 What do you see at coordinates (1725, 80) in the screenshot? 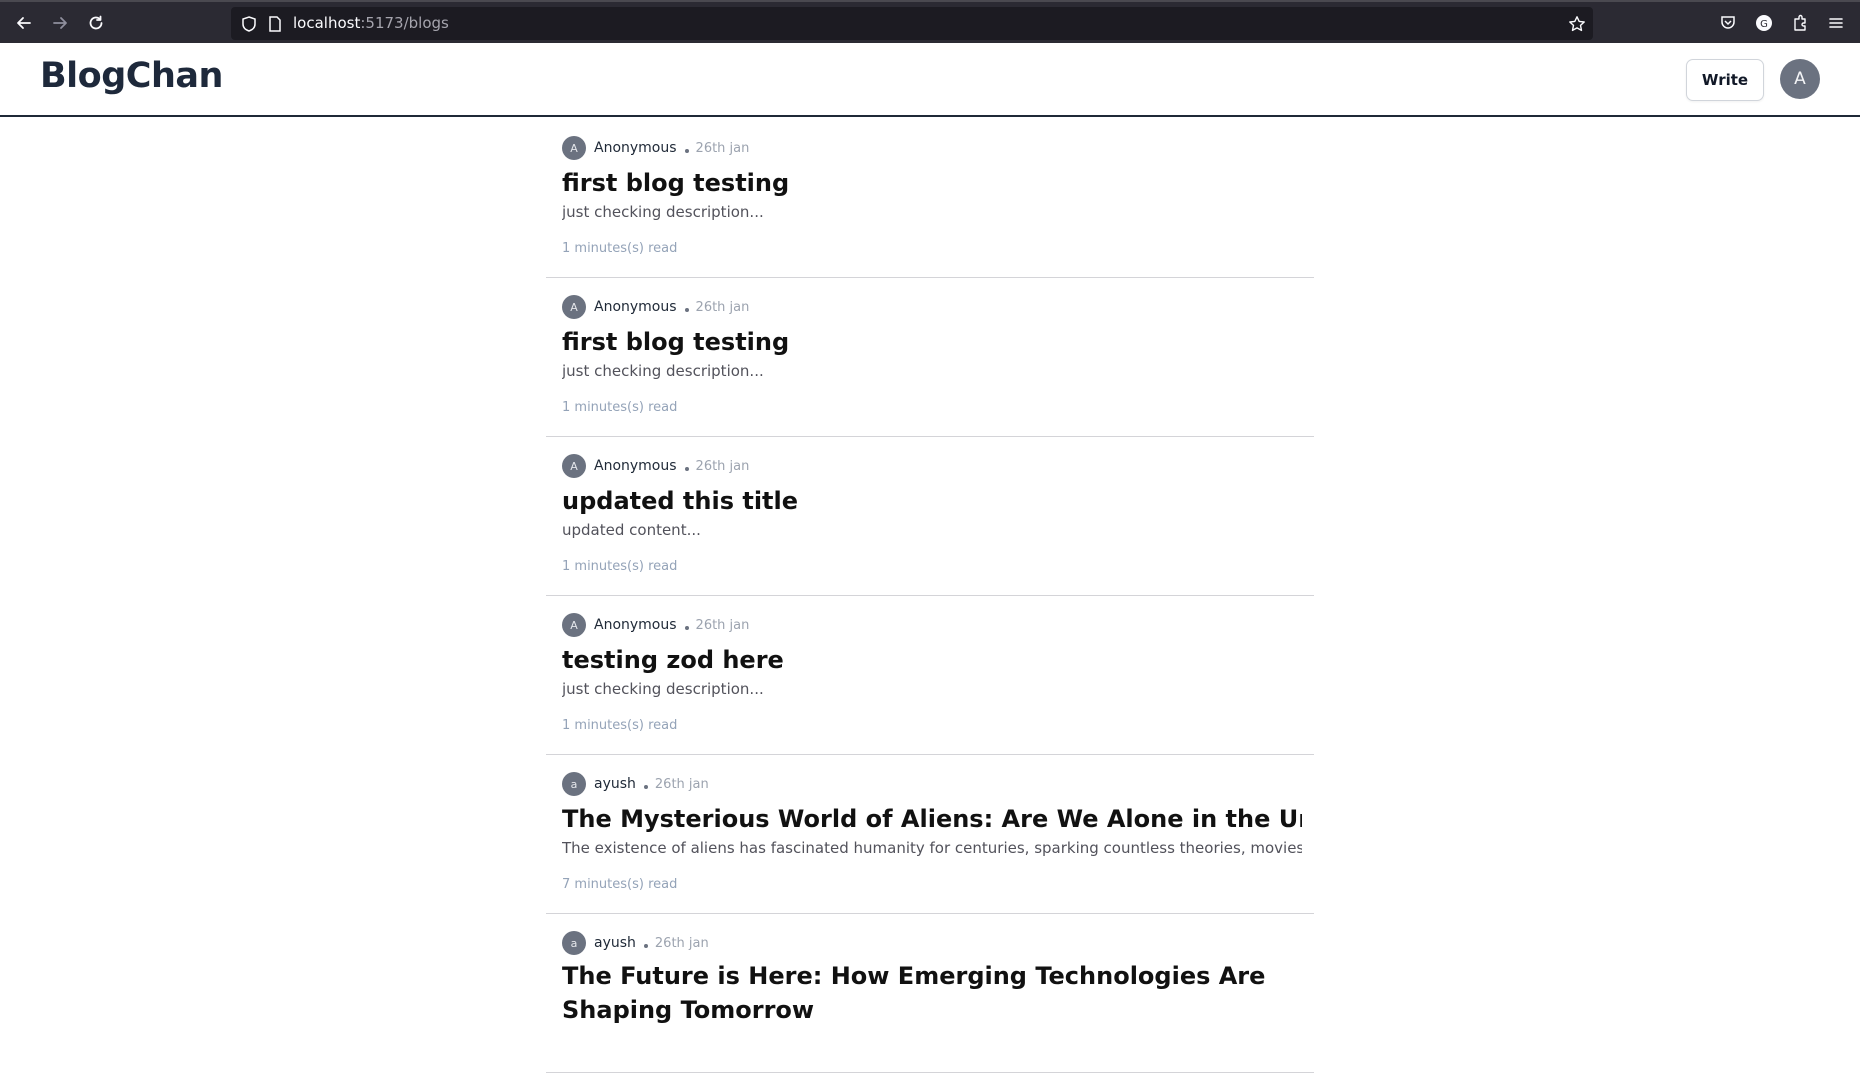
I see `write-button: Write` at bounding box center [1725, 80].